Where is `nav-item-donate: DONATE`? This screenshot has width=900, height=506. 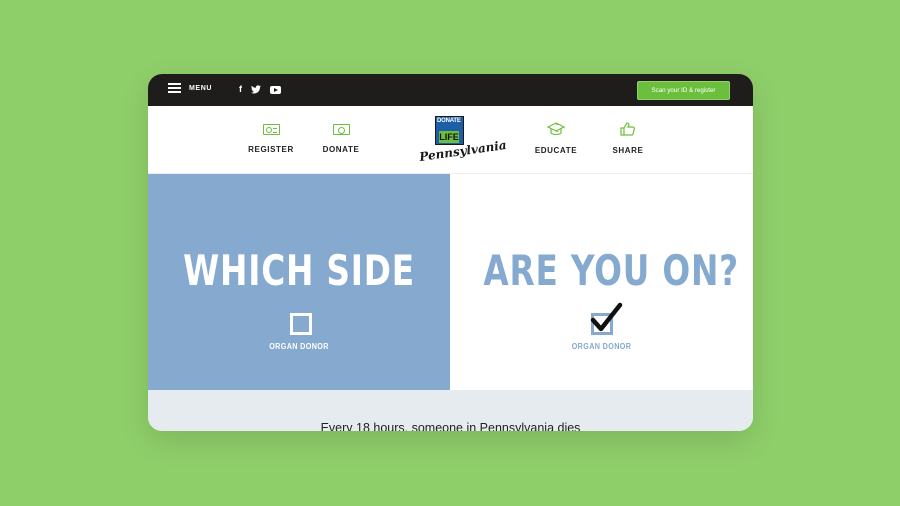
nav-item-donate: DONATE is located at coordinates (341, 139).